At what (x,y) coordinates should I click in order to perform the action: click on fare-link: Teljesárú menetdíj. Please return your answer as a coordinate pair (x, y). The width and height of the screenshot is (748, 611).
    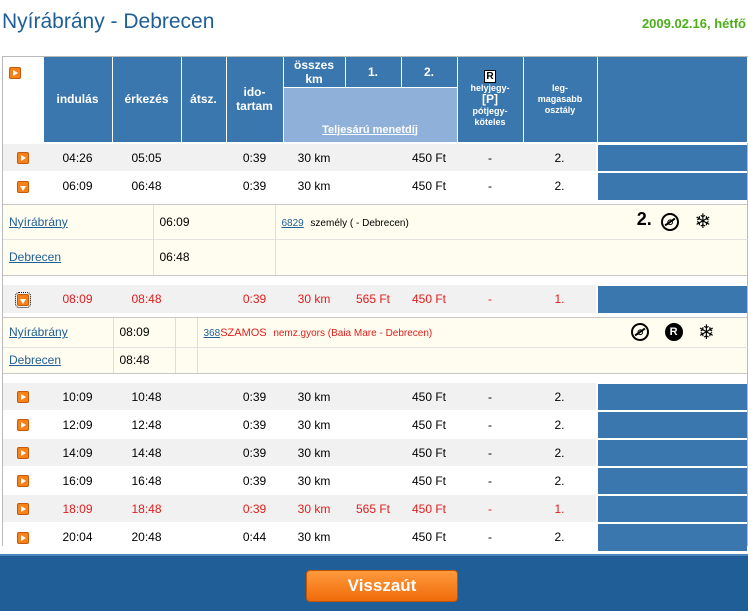
    Looking at the image, I should click on (370, 130).